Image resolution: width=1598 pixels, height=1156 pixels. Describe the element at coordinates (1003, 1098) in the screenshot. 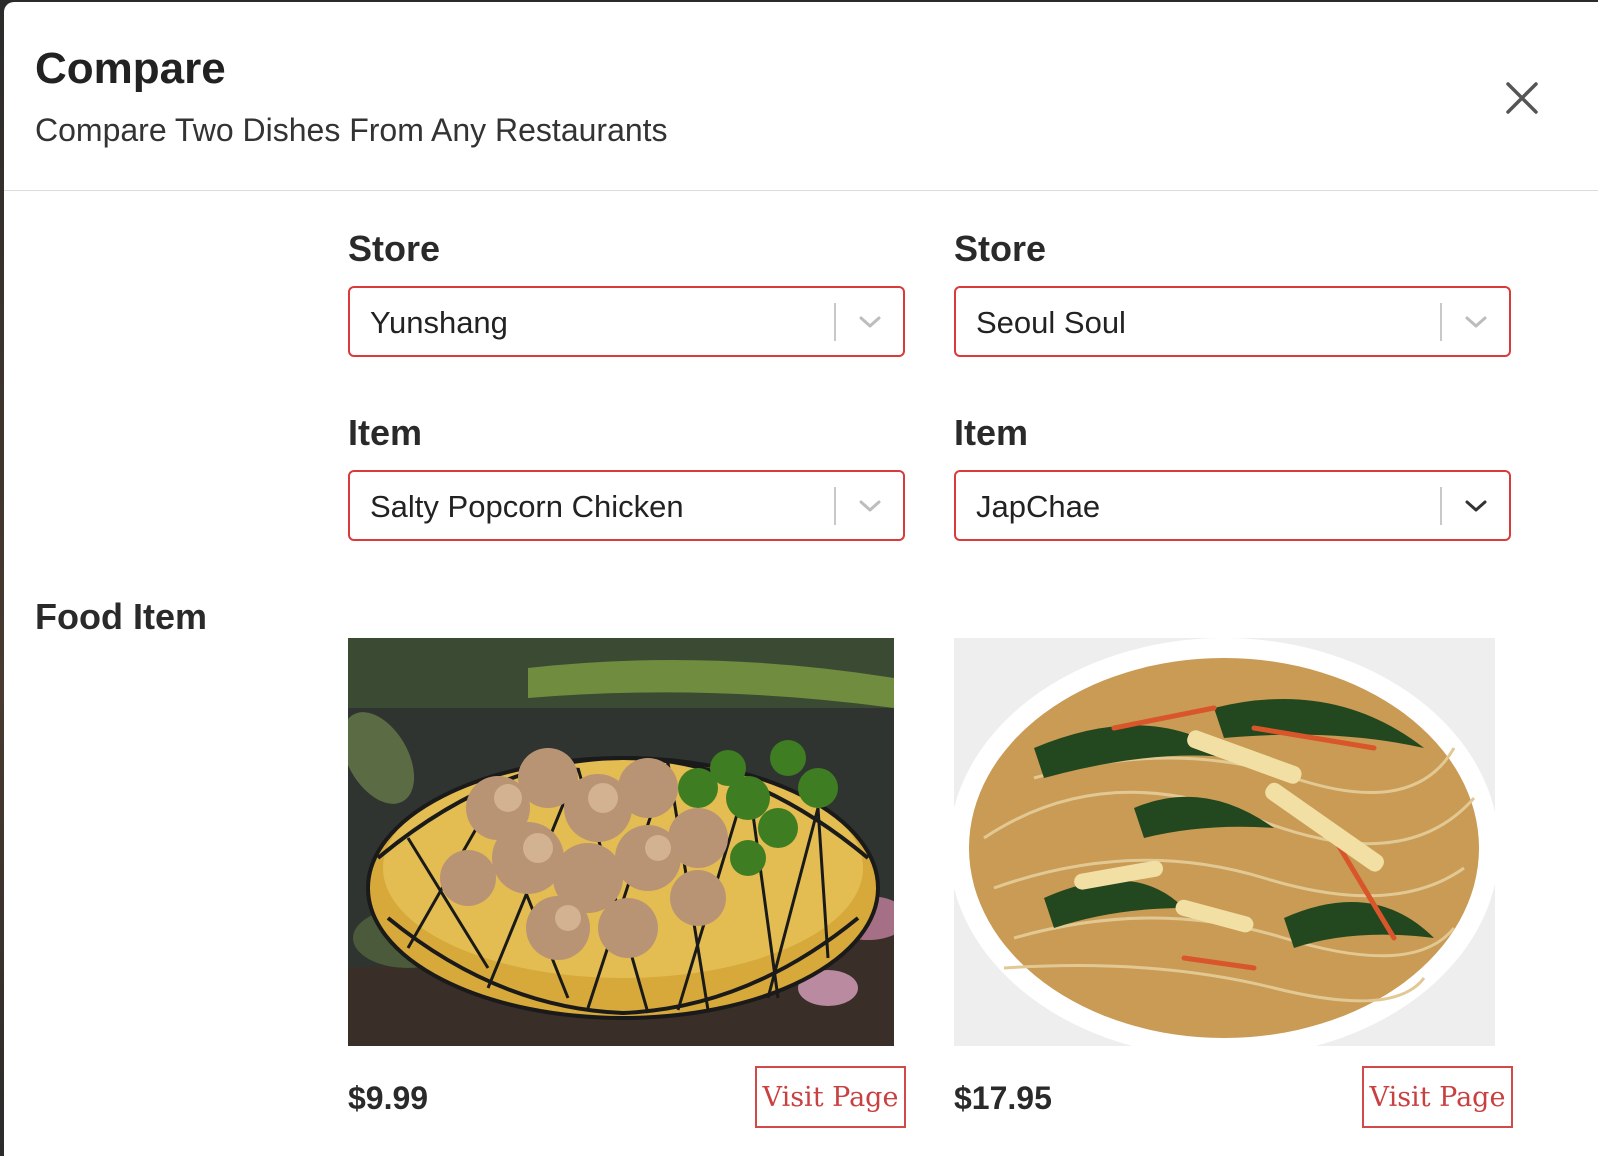

I see `right-price: $17.95` at that location.